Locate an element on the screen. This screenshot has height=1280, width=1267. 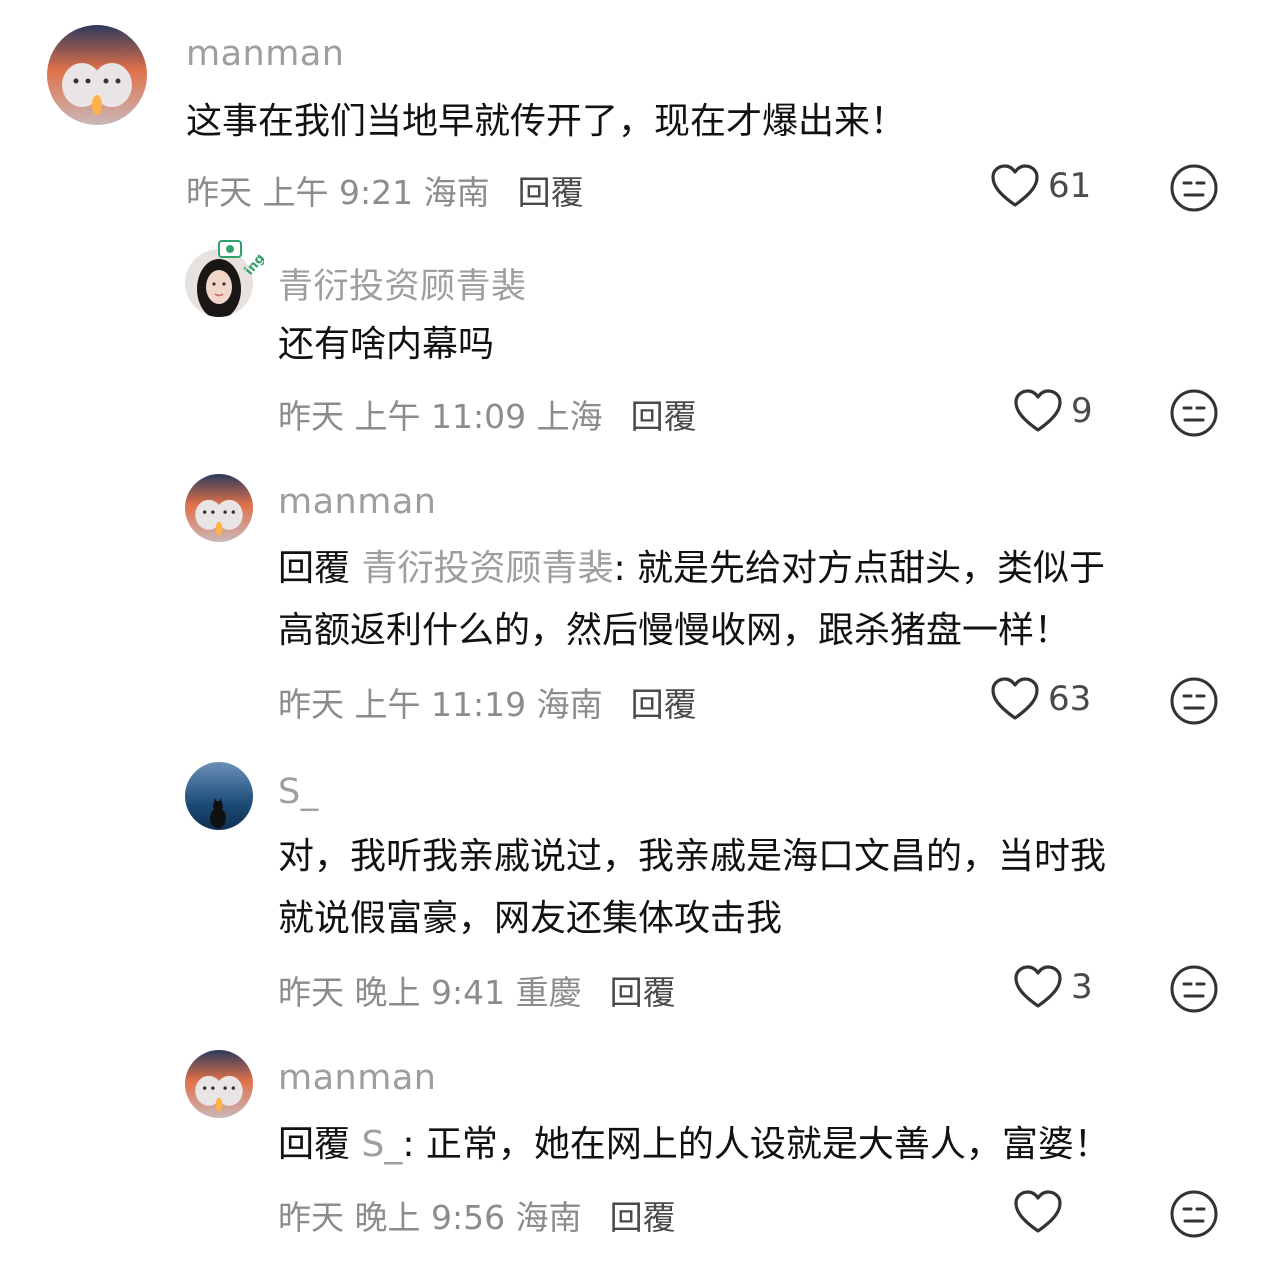
like-button: 61 is located at coordinates (1040, 186).